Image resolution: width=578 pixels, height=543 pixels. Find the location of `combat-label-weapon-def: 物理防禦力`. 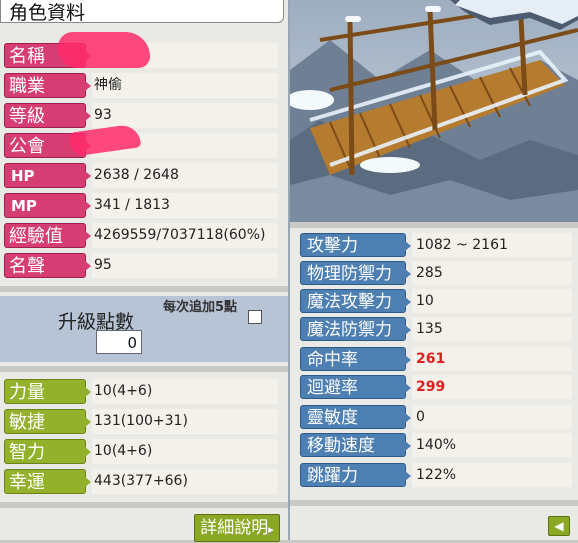

combat-label-weapon-def: 物理防禦力 is located at coordinates (355, 273).